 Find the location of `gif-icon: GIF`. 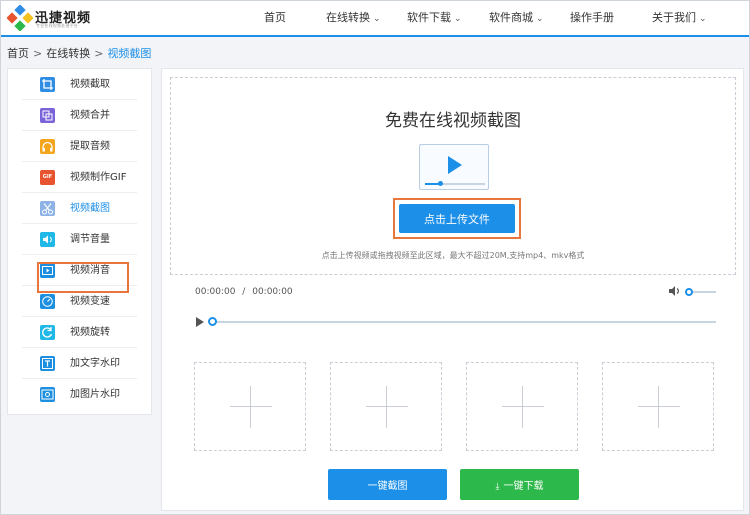

gif-icon: GIF is located at coordinates (47, 177).